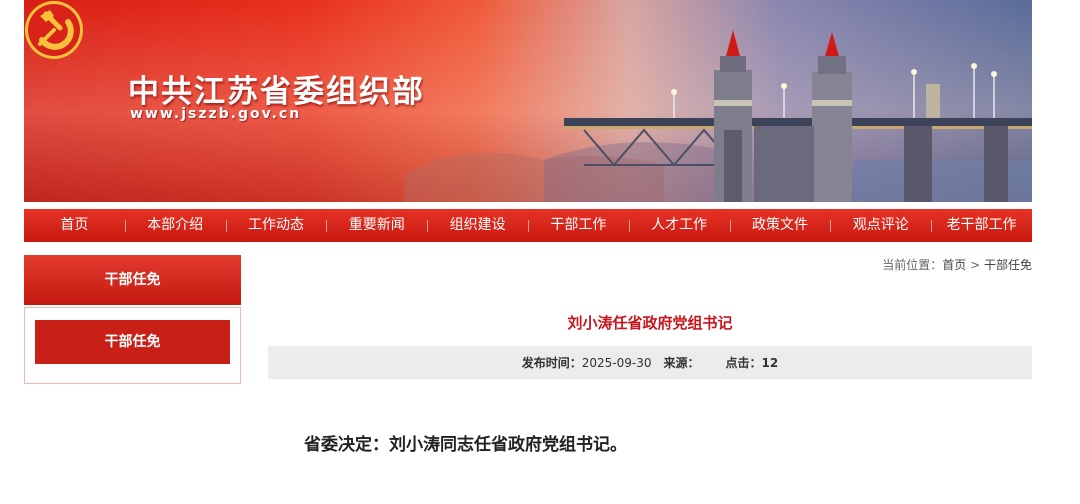 The height and width of the screenshot is (504, 1080). Describe the element at coordinates (770, 362) in the screenshot. I see `clicks-value: 12` at that location.